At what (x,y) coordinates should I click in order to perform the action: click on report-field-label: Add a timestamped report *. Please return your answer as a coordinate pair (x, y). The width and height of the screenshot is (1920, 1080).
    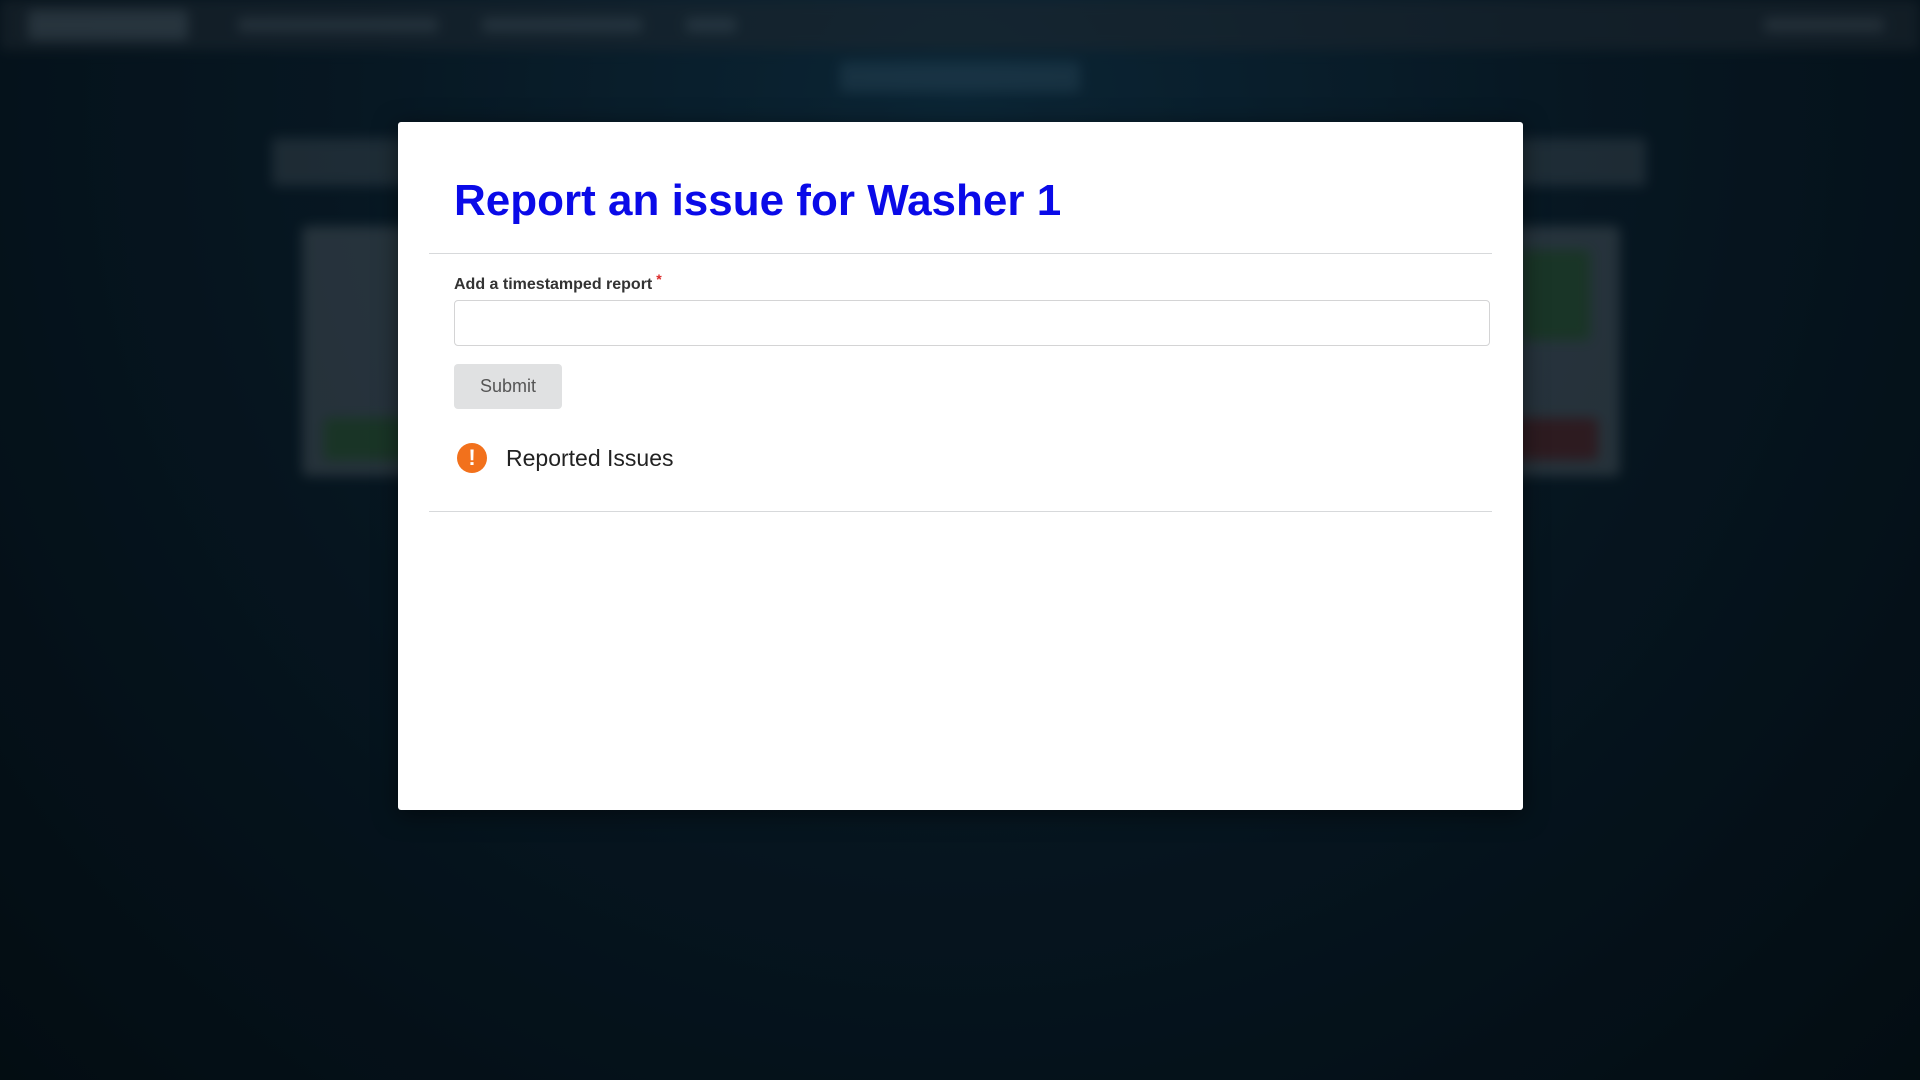
    Looking at the image, I should click on (558, 282).